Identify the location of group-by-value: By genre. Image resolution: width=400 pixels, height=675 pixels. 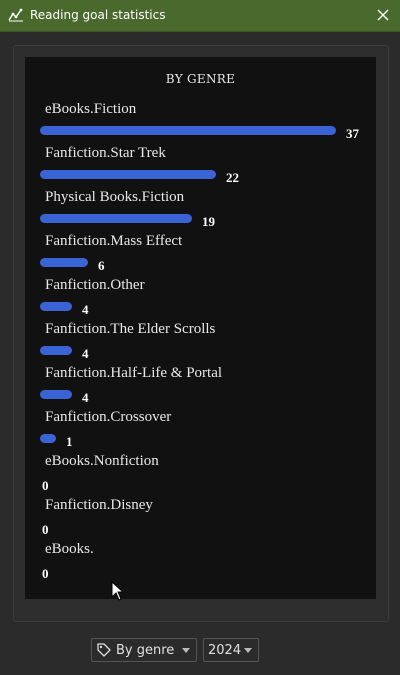
(145, 650).